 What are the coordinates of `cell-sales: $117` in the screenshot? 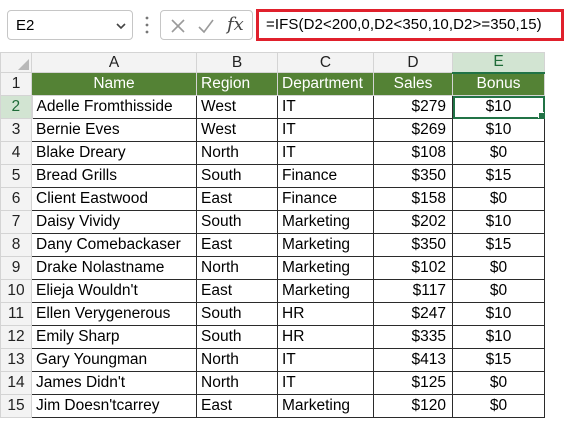 It's located at (413, 291).